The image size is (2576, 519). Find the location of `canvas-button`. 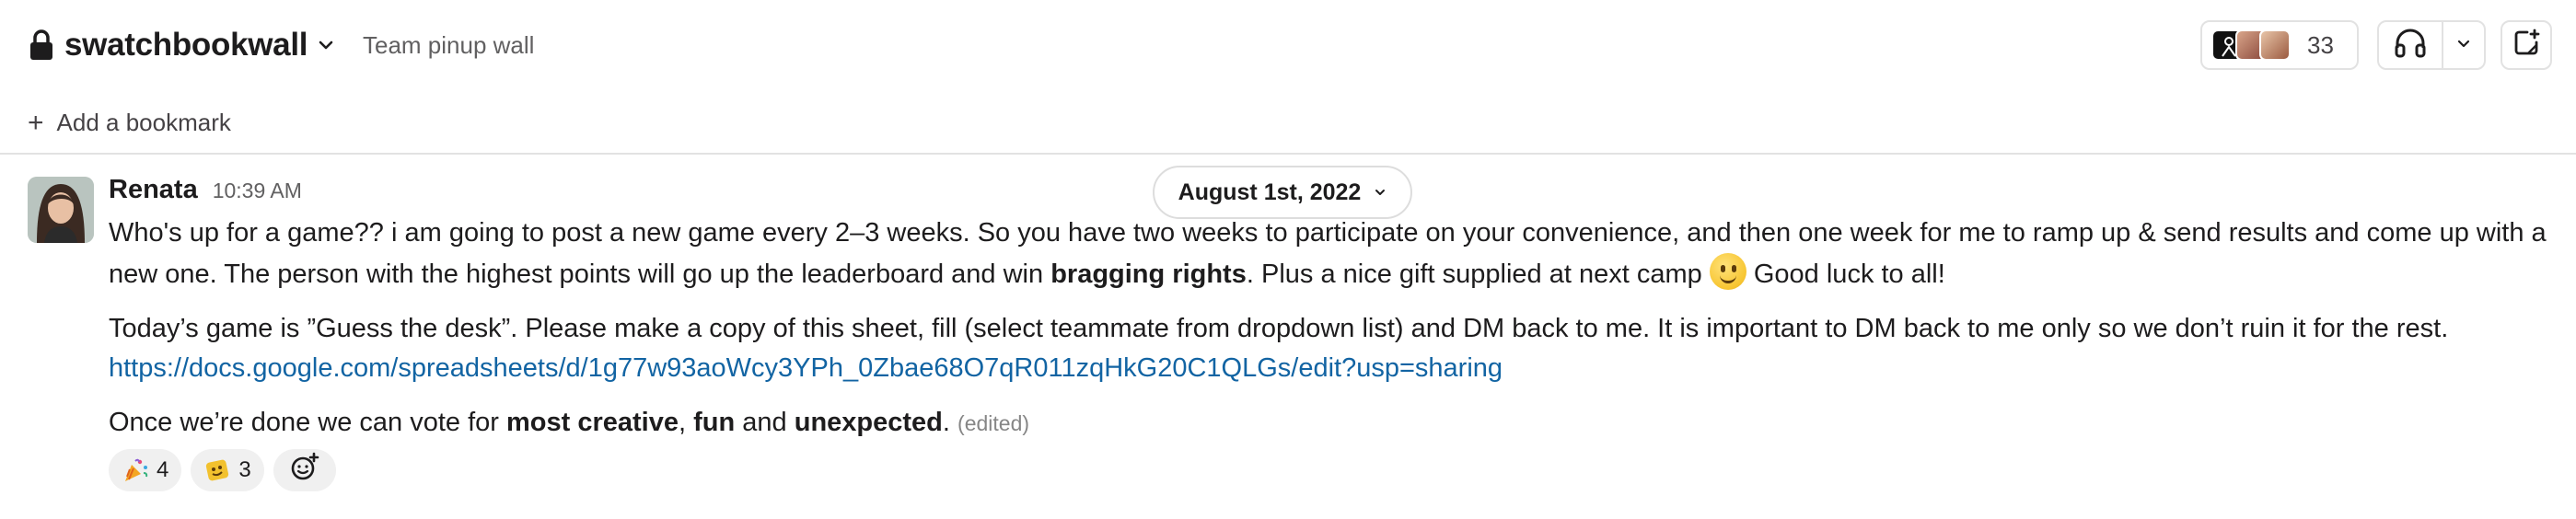

canvas-button is located at coordinates (2526, 45).